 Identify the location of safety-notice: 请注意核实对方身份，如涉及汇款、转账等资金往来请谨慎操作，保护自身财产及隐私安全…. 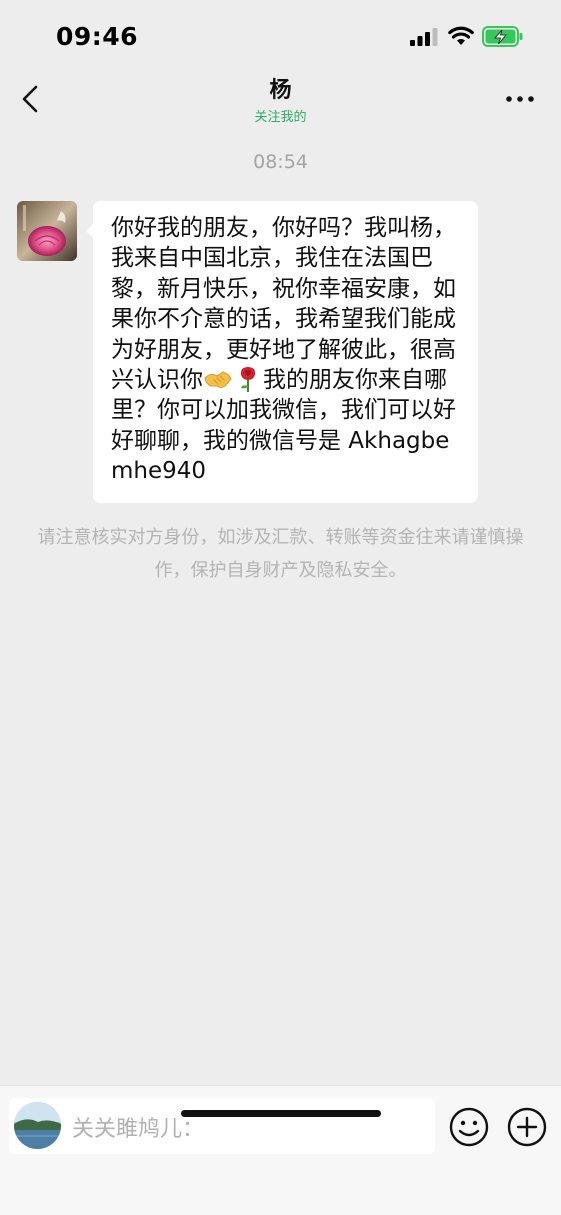
(280, 554).